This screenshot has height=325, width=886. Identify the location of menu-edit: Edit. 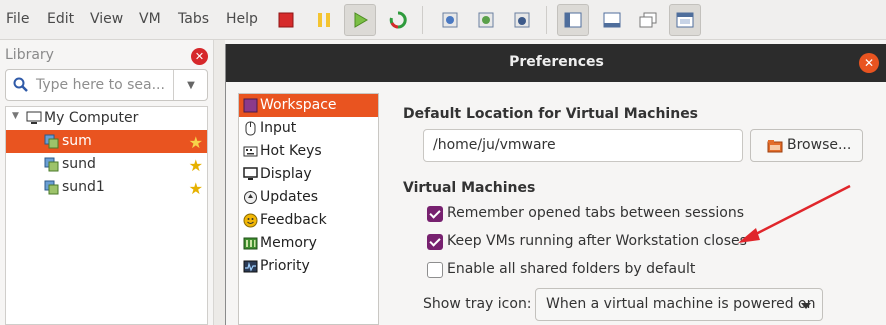
(60, 19).